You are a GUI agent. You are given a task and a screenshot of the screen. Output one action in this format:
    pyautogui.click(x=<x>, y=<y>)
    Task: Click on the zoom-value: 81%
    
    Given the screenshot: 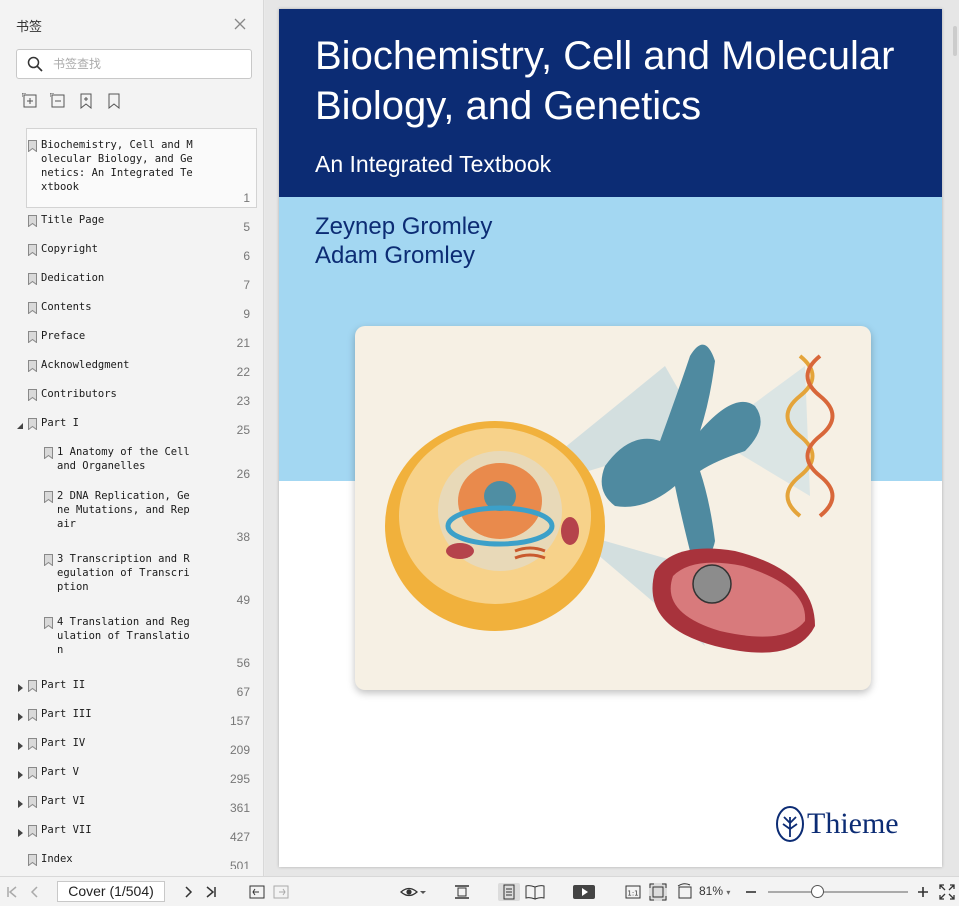 What is the action you would take?
    pyautogui.click(x=711, y=891)
    